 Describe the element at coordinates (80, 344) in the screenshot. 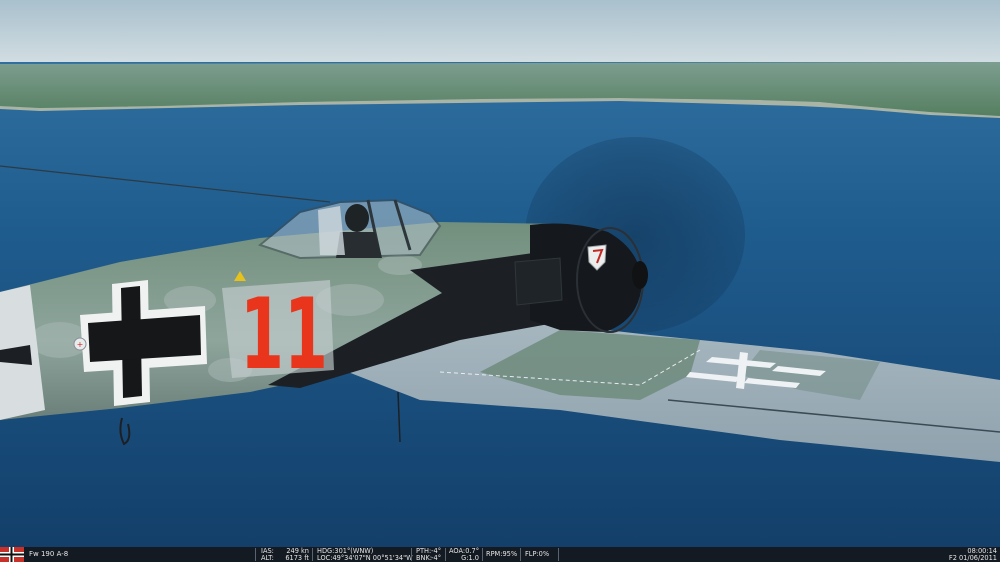

I see `red-cross-glyph: +` at that location.